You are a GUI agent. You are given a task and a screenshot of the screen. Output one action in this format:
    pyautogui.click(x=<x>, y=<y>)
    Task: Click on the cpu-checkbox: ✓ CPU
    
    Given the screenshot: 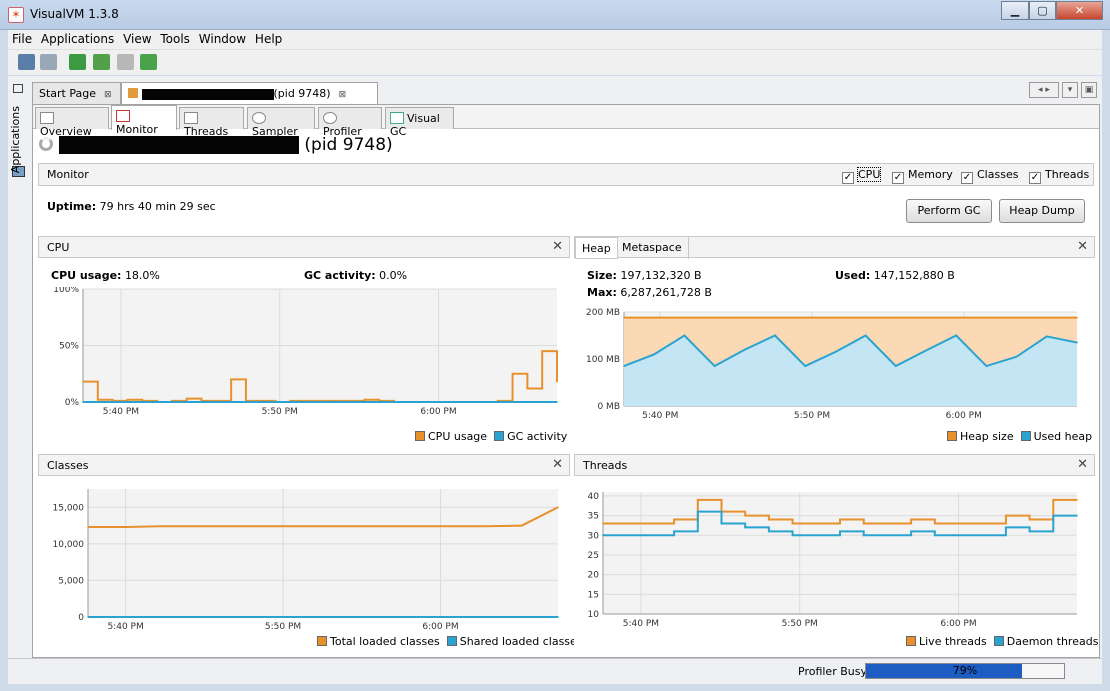 What is the action you would take?
    pyautogui.click(x=862, y=175)
    